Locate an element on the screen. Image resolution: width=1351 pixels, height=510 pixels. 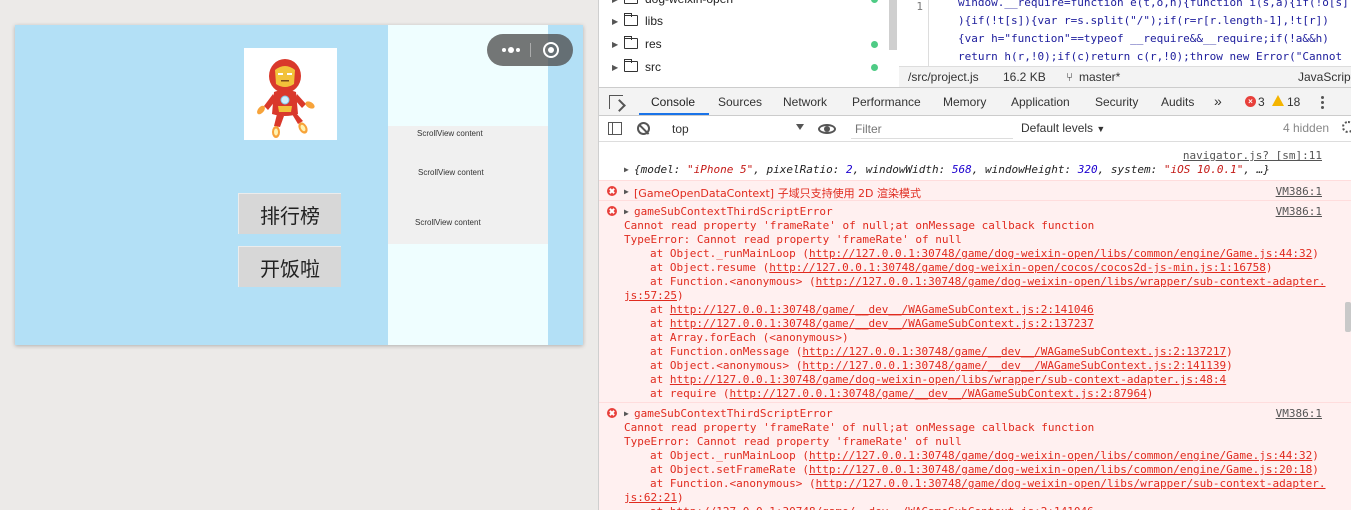
status-dot-icon is located at coordinates (874, 44).